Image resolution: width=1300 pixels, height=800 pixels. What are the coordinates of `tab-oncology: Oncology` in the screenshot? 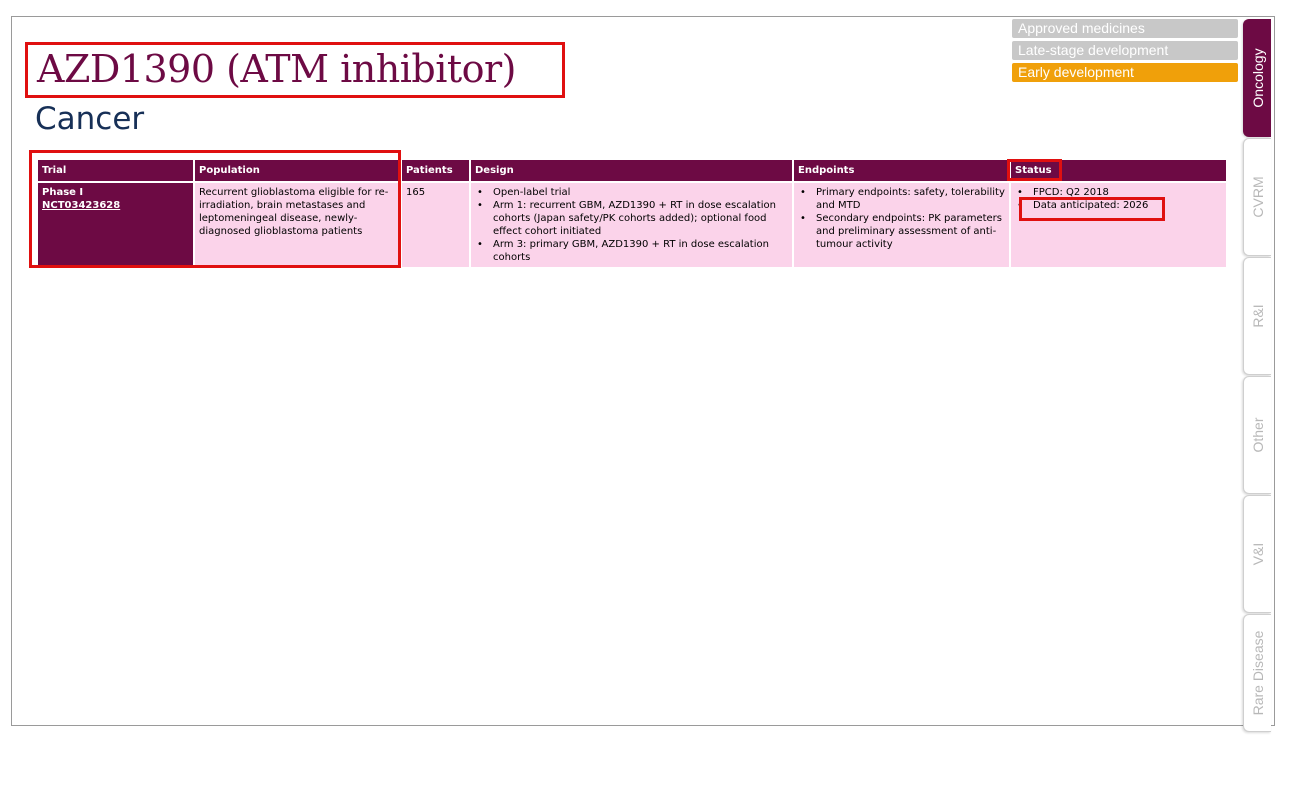 It's located at (1257, 78).